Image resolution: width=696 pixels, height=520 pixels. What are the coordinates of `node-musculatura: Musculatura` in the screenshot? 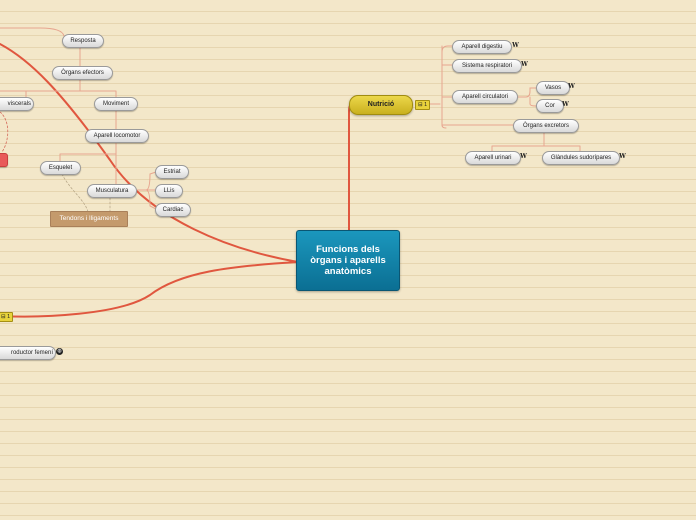 It's located at (112, 191).